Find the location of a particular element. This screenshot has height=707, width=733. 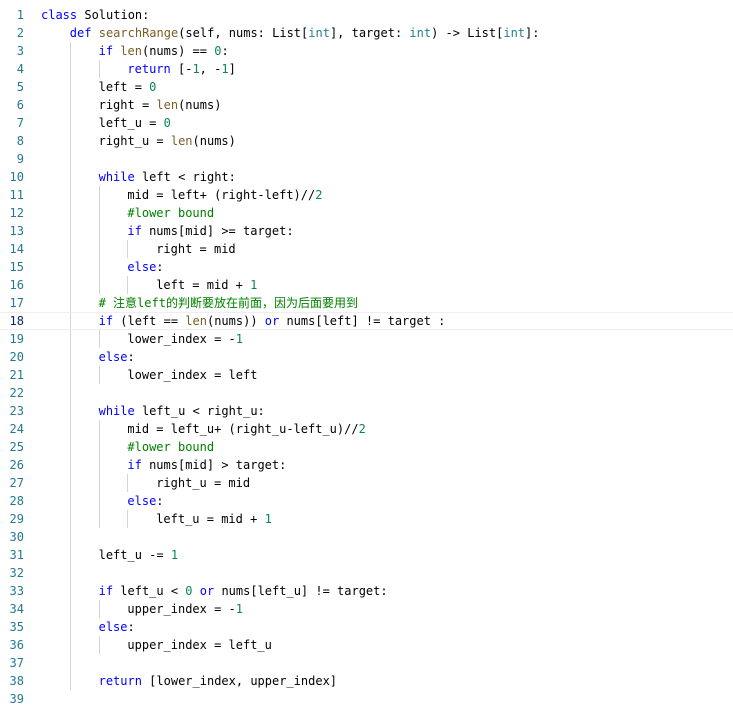

code-token: upper_index = left_u is located at coordinates (199, 645).